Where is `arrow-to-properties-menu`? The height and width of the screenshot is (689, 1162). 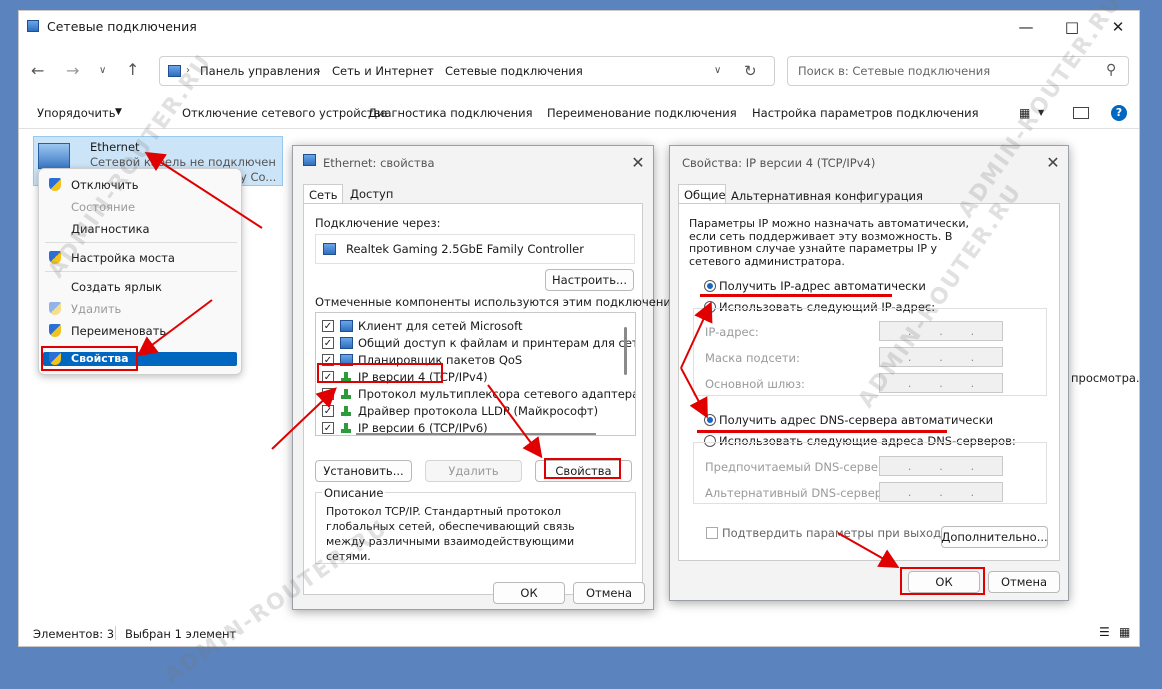
arrow-to-properties-menu is located at coordinates (174, 328).